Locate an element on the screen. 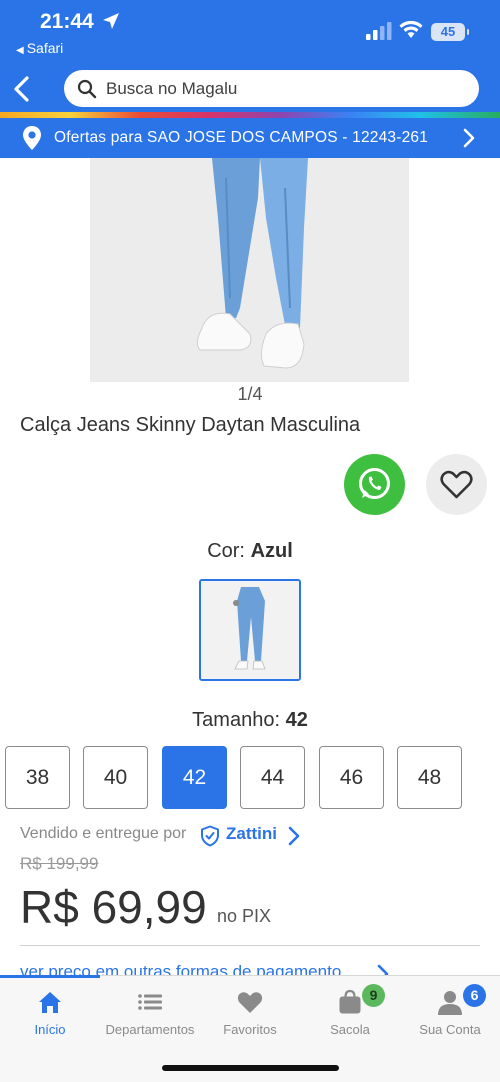 The width and height of the screenshot is (500, 1082). active-tab-indicator is located at coordinates (50, 976).